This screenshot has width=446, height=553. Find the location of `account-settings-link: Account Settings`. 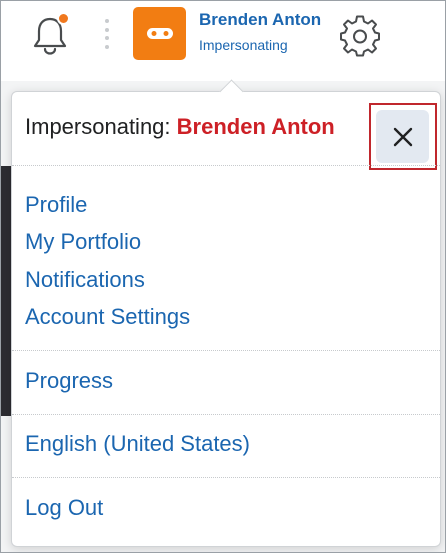

account-settings-link: Account Settings is located at coordinates (107, 317).